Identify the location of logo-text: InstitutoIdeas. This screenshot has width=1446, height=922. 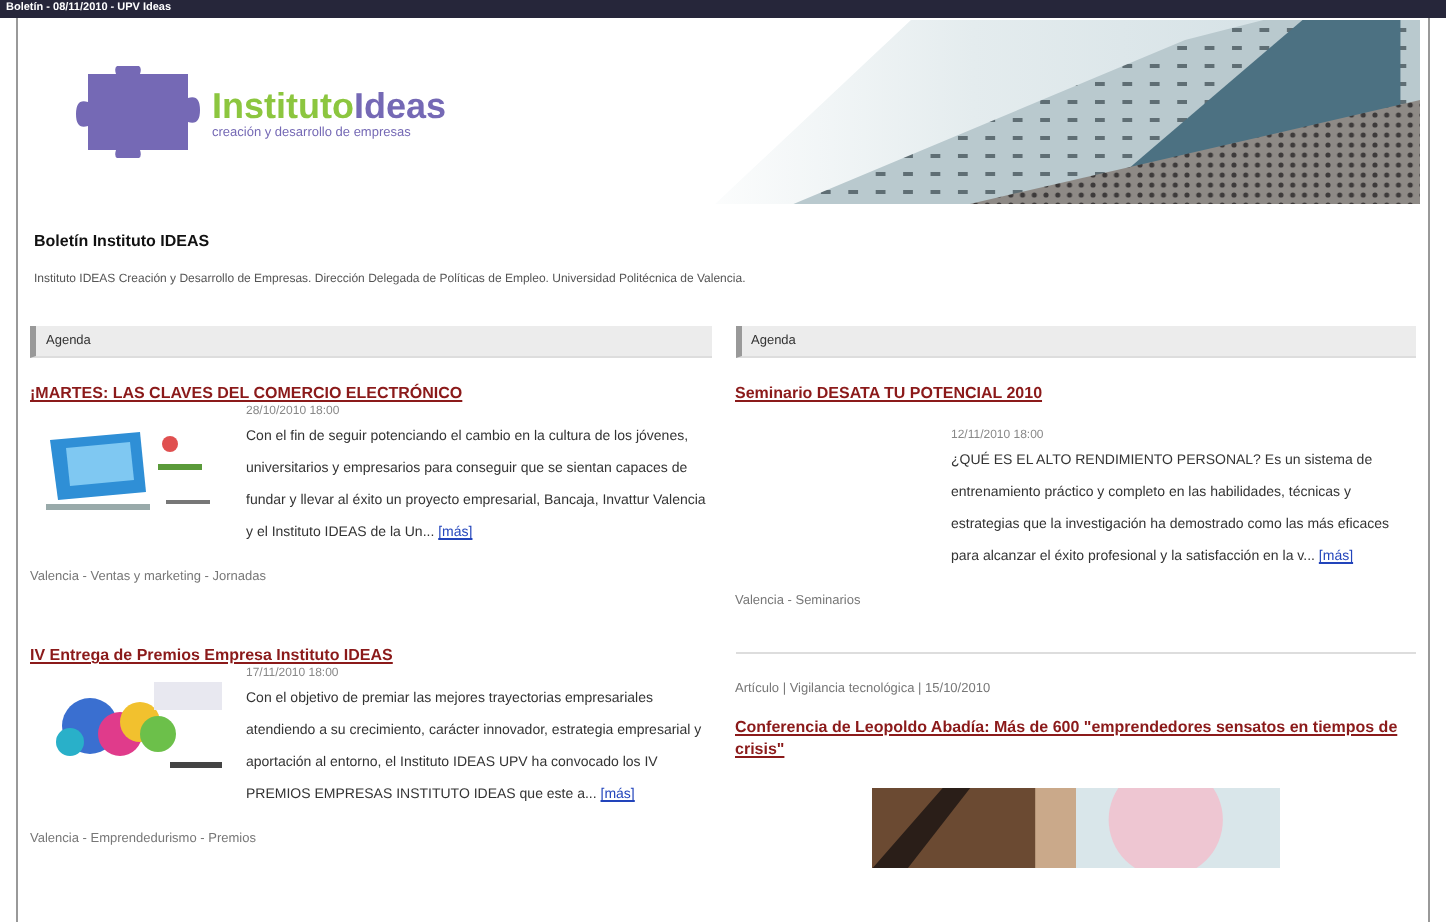
(329, 105).